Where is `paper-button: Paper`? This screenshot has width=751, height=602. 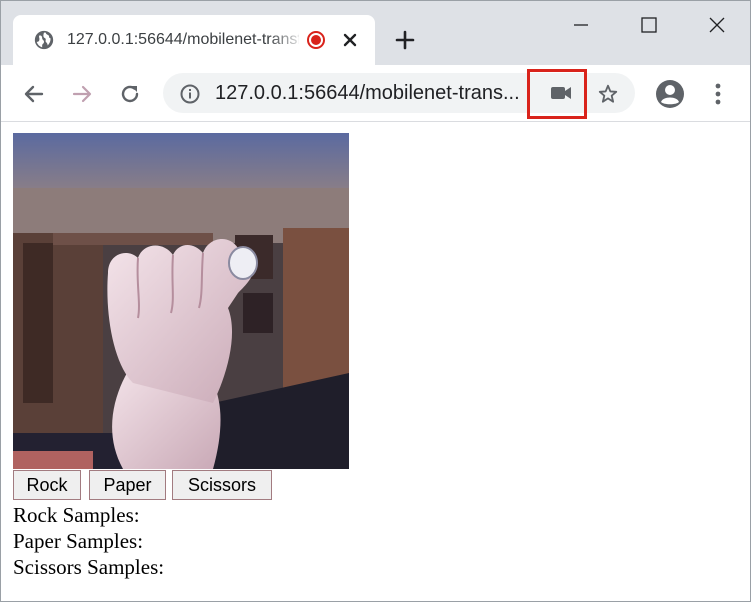
paper-button: Paper is located at coordinates (127, 485).